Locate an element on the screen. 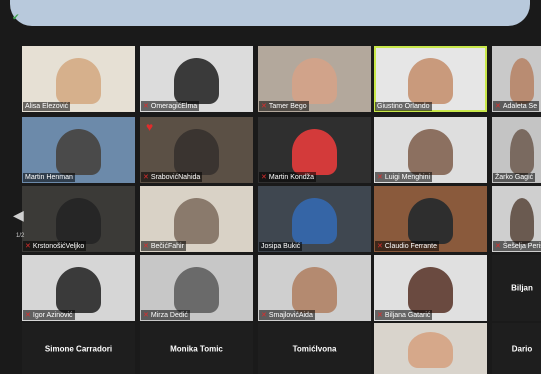 The height and width of the screenshot is (374, 541). participant-name: Martin Kondža is located at coordinates (291, 177).